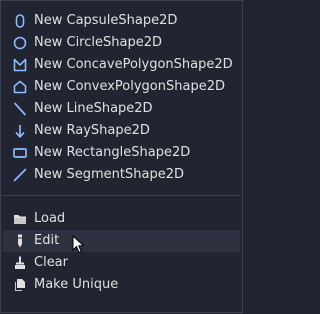  Describe the element at coordinates (98, 42) in the screenshot. I see `menu-item-label: New CircleShape2D` at that location.